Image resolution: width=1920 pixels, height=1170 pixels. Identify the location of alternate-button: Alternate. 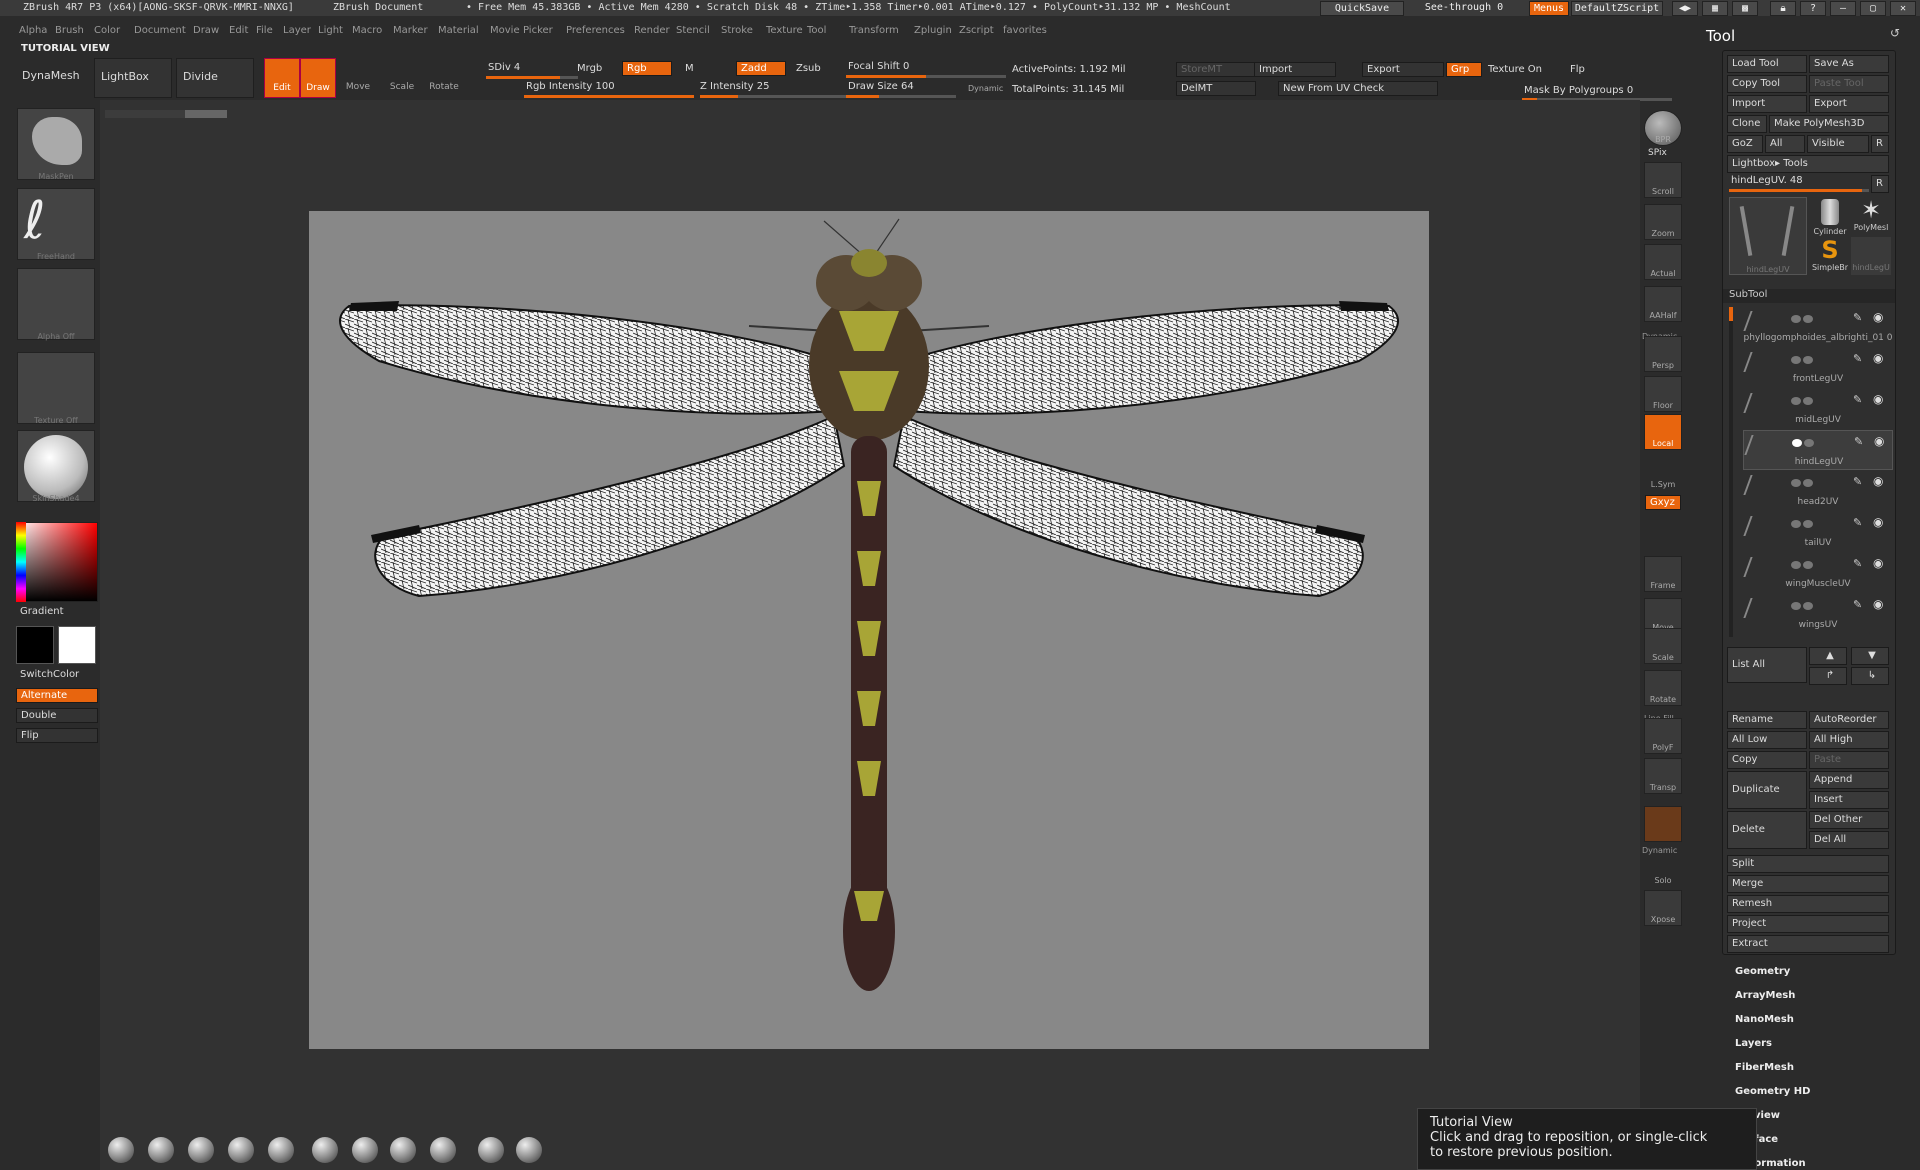
(57, 695).